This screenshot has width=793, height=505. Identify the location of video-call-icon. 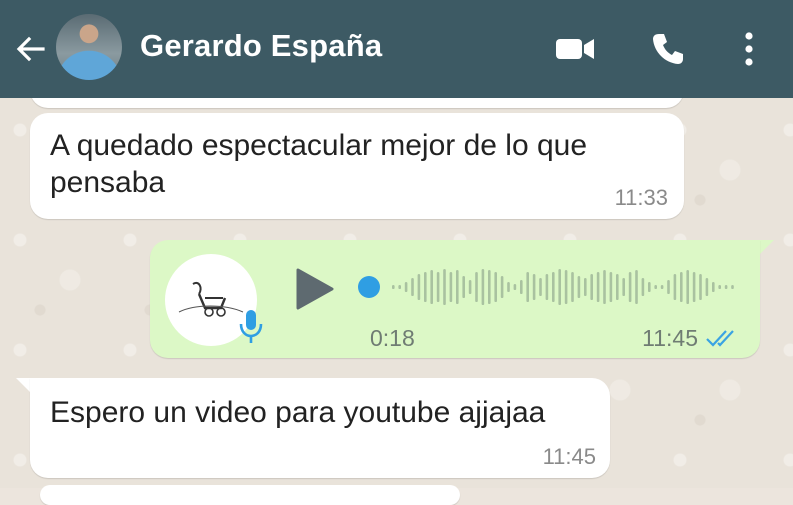
(575, 49).